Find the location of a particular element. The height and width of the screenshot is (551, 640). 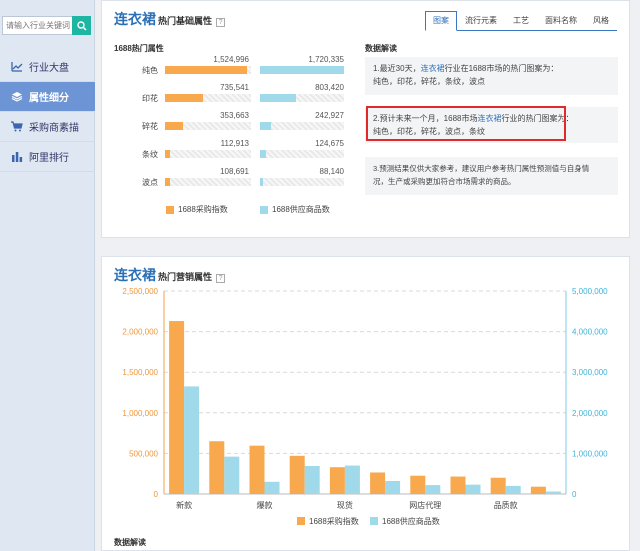

x-tick-label: 新款 is located at coordinates (184, 505).